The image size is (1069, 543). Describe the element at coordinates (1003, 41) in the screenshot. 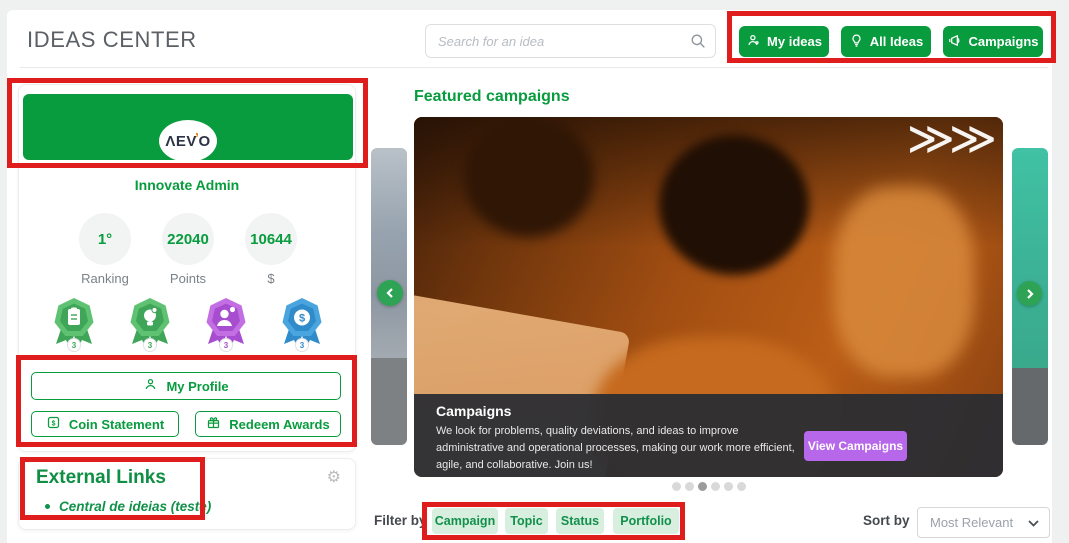

I see `campaigns-label: Campaigns` at that location.